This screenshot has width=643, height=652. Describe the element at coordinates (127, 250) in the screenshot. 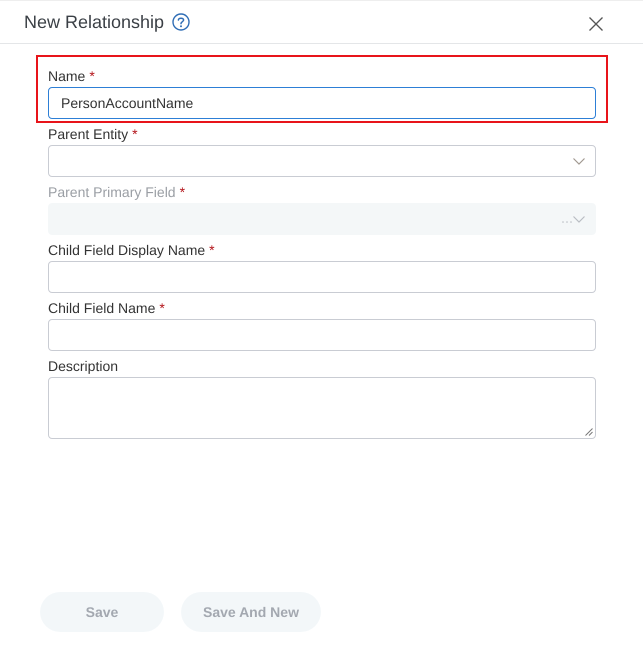

I see `field-label: Child Field Display Name` at that location.